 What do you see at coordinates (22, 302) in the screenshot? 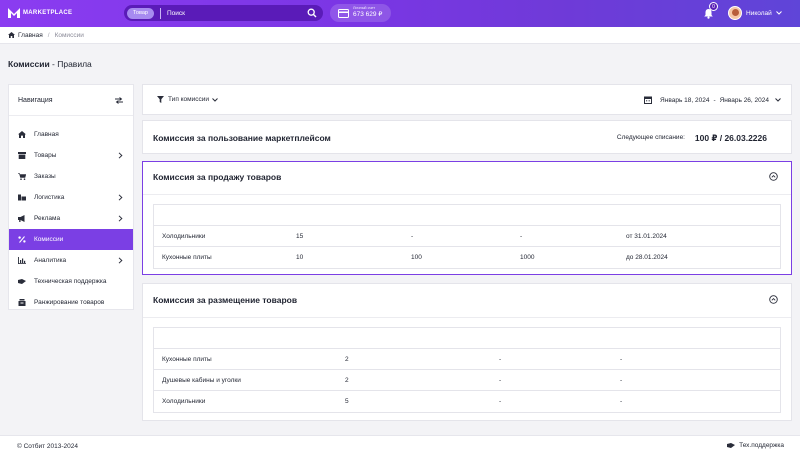
I see `ranking-icon` at bounding box center [22, 302].